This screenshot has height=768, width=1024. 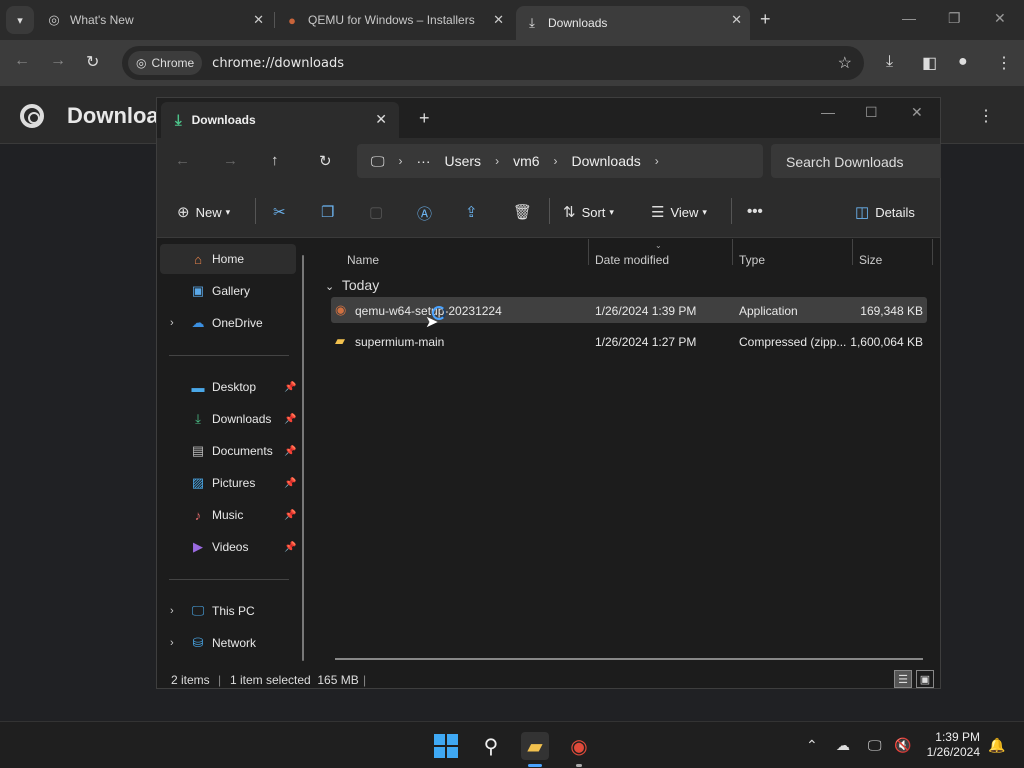 What do you see at coordinates (560, 161) in the screenshot?
I see `breadcrumb: 🖵 › ··· Users › vm6 › Downloads ›` at bounding box center [560, 161].